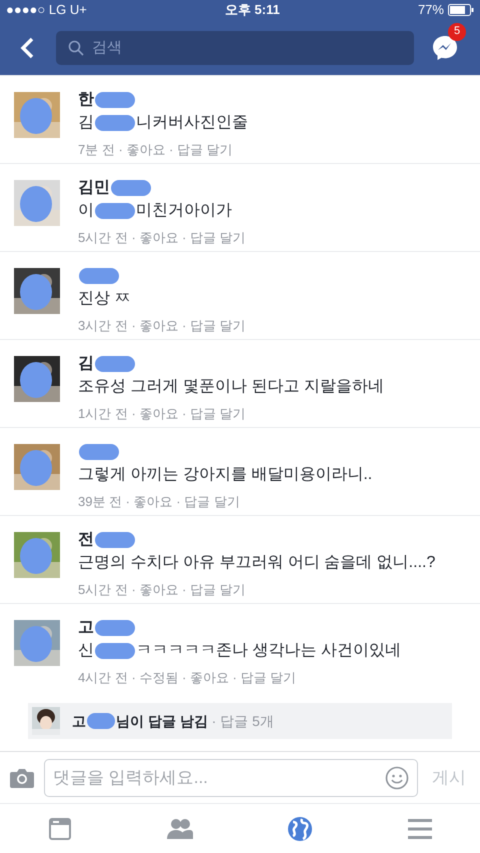 Image resolution: width=480 pixels, height=853 pixels. Describe the element at coordinates (104, 299) in the screenshot. I see `comment-text: 진상 ㅉ` at that location.